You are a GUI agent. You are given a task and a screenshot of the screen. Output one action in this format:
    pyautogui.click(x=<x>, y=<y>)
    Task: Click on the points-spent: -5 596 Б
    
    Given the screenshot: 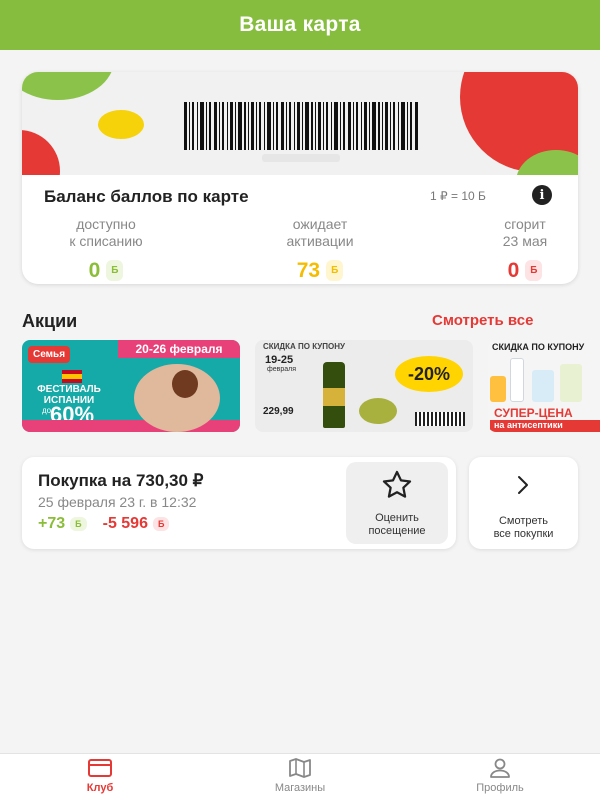 What is the action you would take?
    pyautogui.click(x=136, y=524)
    